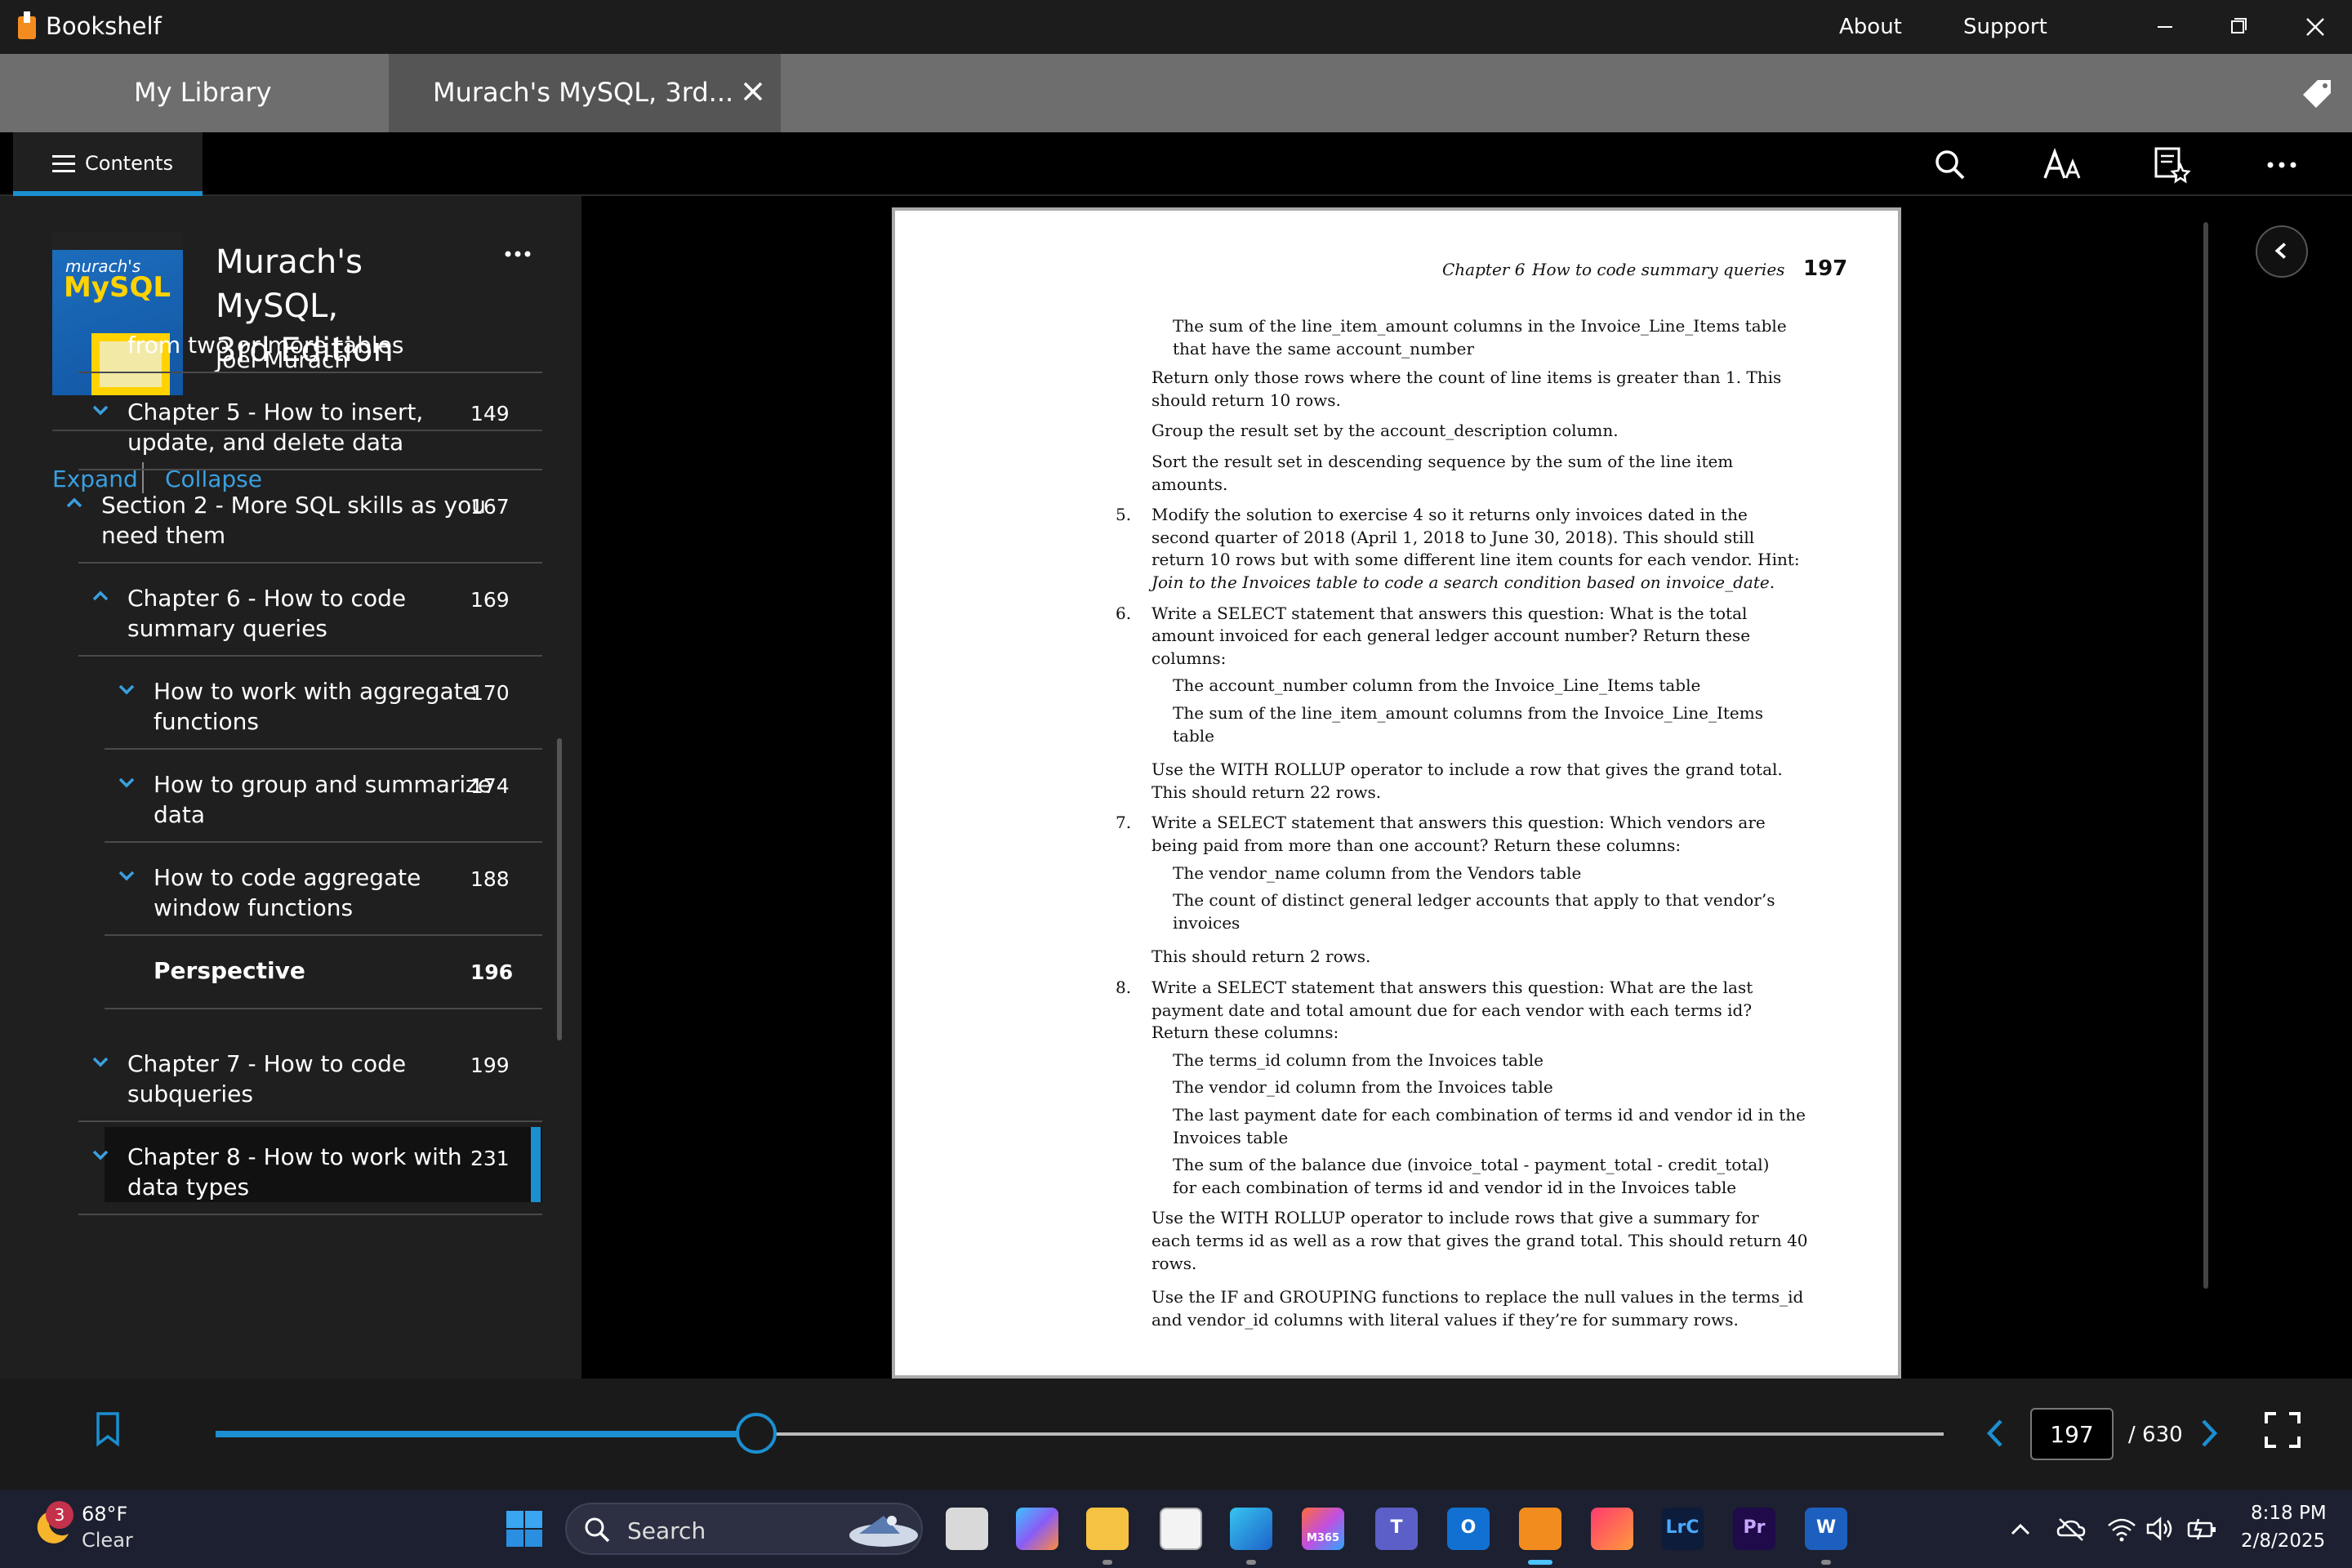 This screenshot has height=1568, width=2352. What do you see at coordinates (2315, 27) in the screenshot?
I see `close-window-icon` at bounding box center [2315, 27].